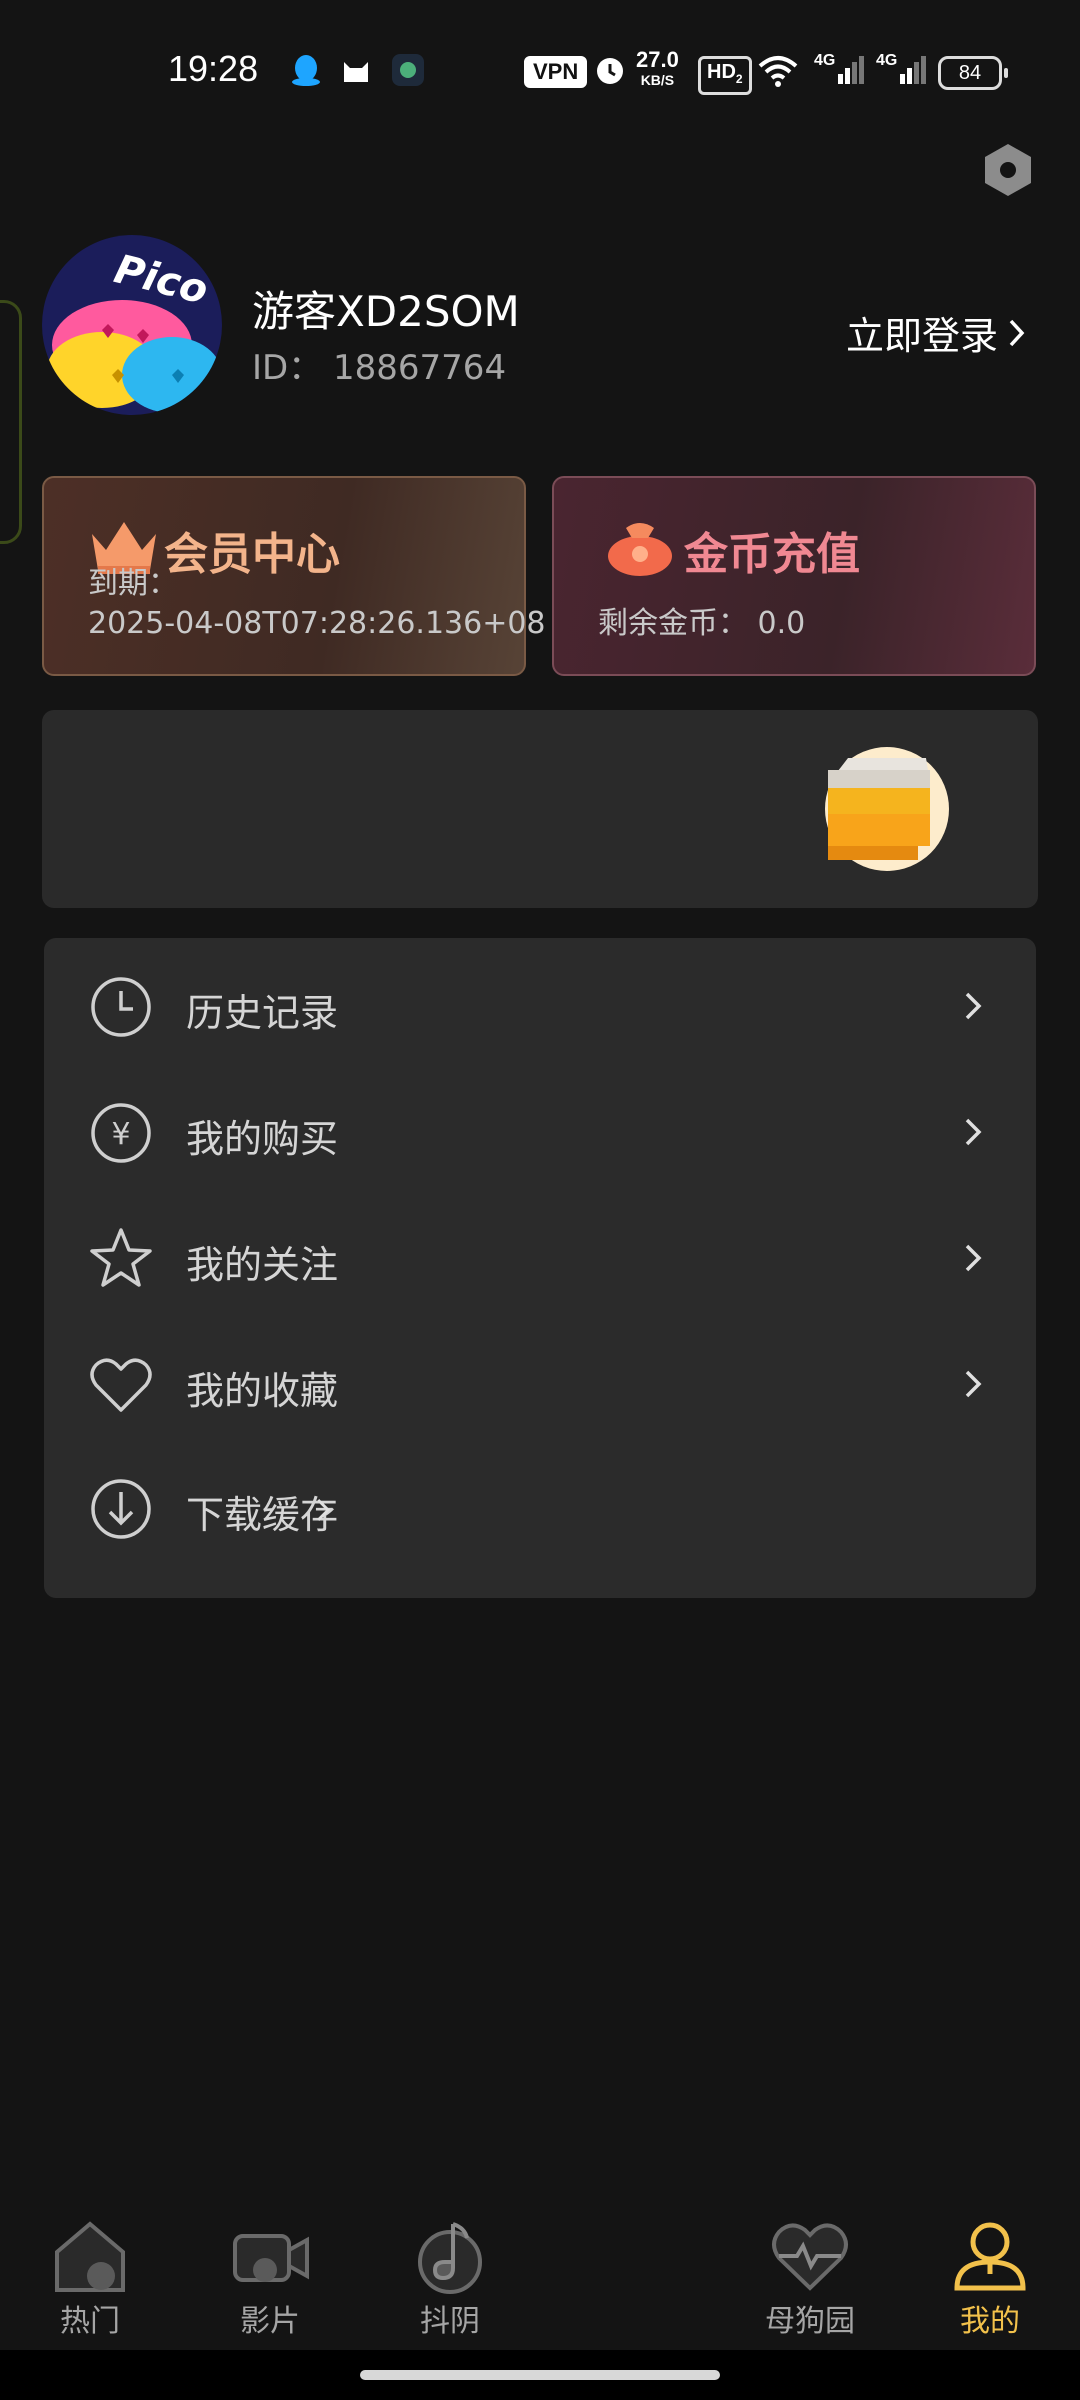  Describe the element at coordinates (408, 70) in the screenshot. I see `app-shield-icon` at that location.